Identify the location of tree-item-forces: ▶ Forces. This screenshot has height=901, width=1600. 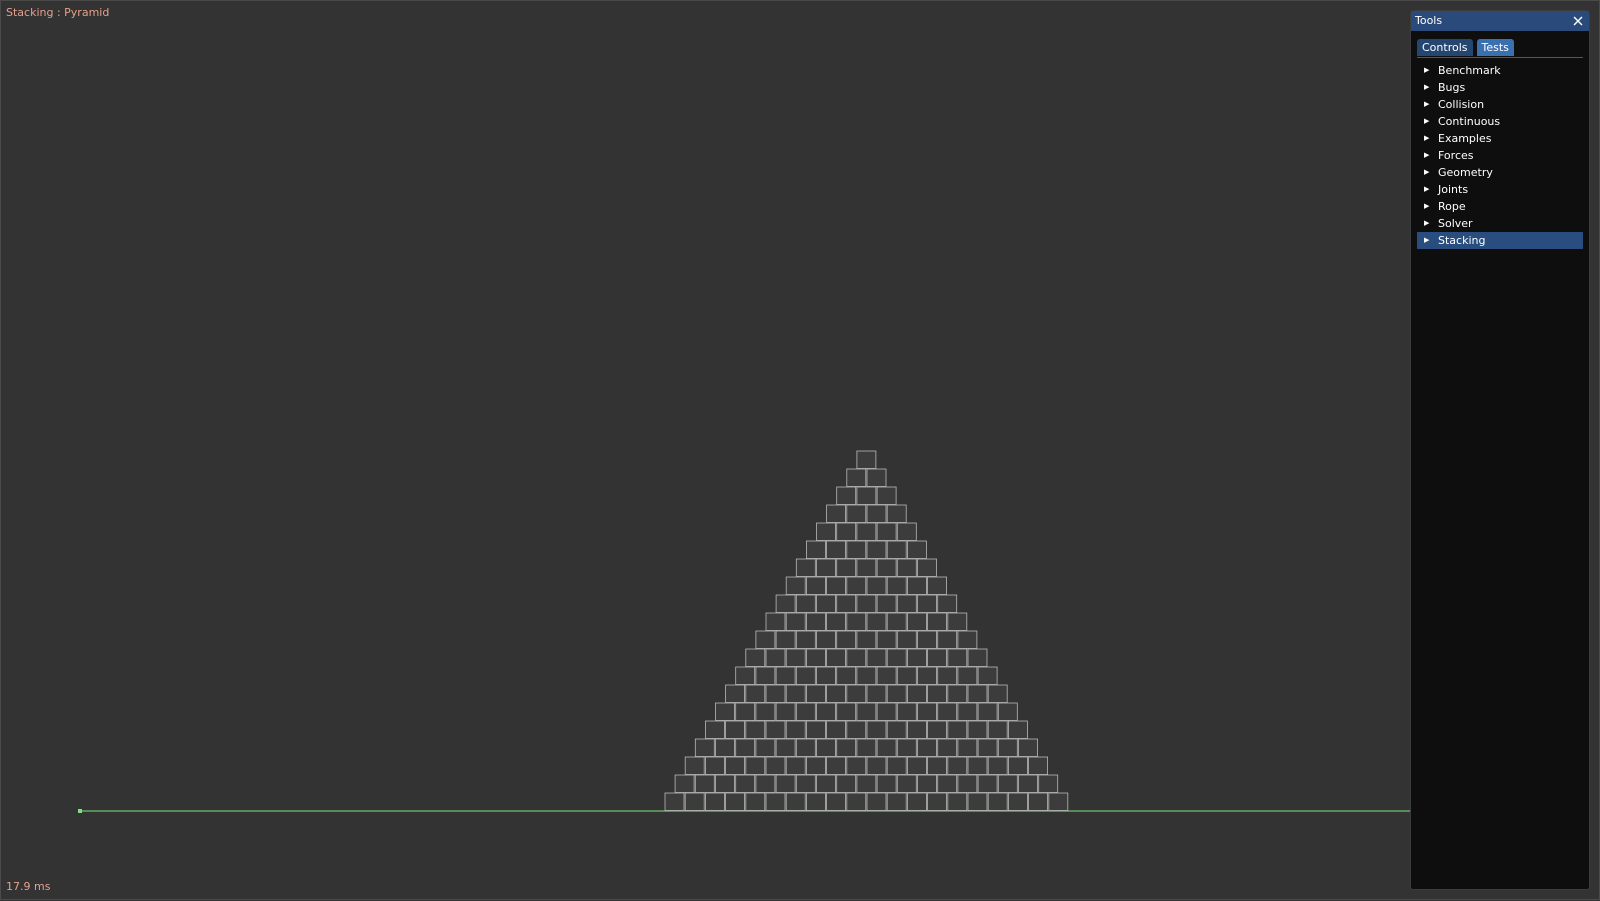
(1500, 155).